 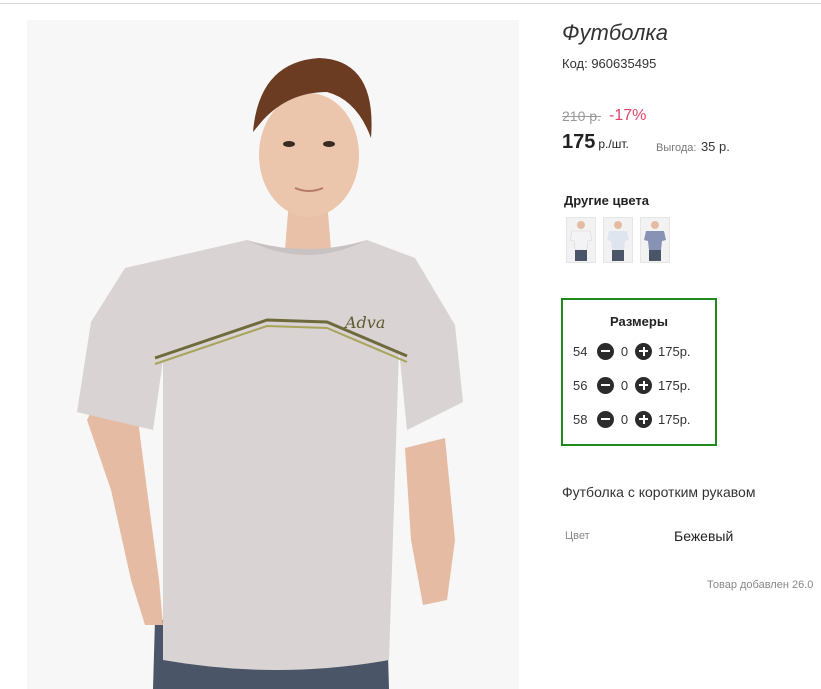 I want to click on size-row-56: 56 0 175р., so click(x=632, y=385).